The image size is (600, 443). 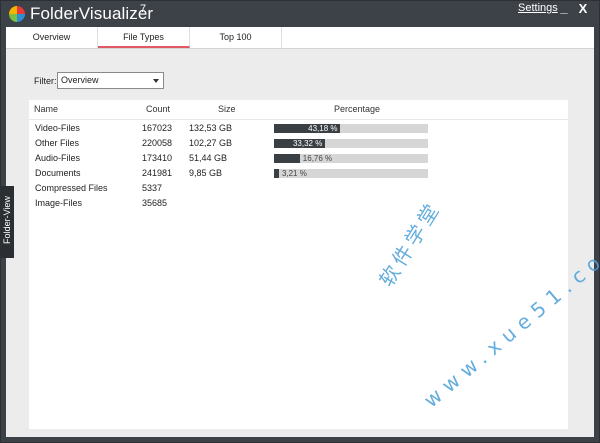 I want to click on percentage-label: 43,18 %, so click(x=323, y=128).